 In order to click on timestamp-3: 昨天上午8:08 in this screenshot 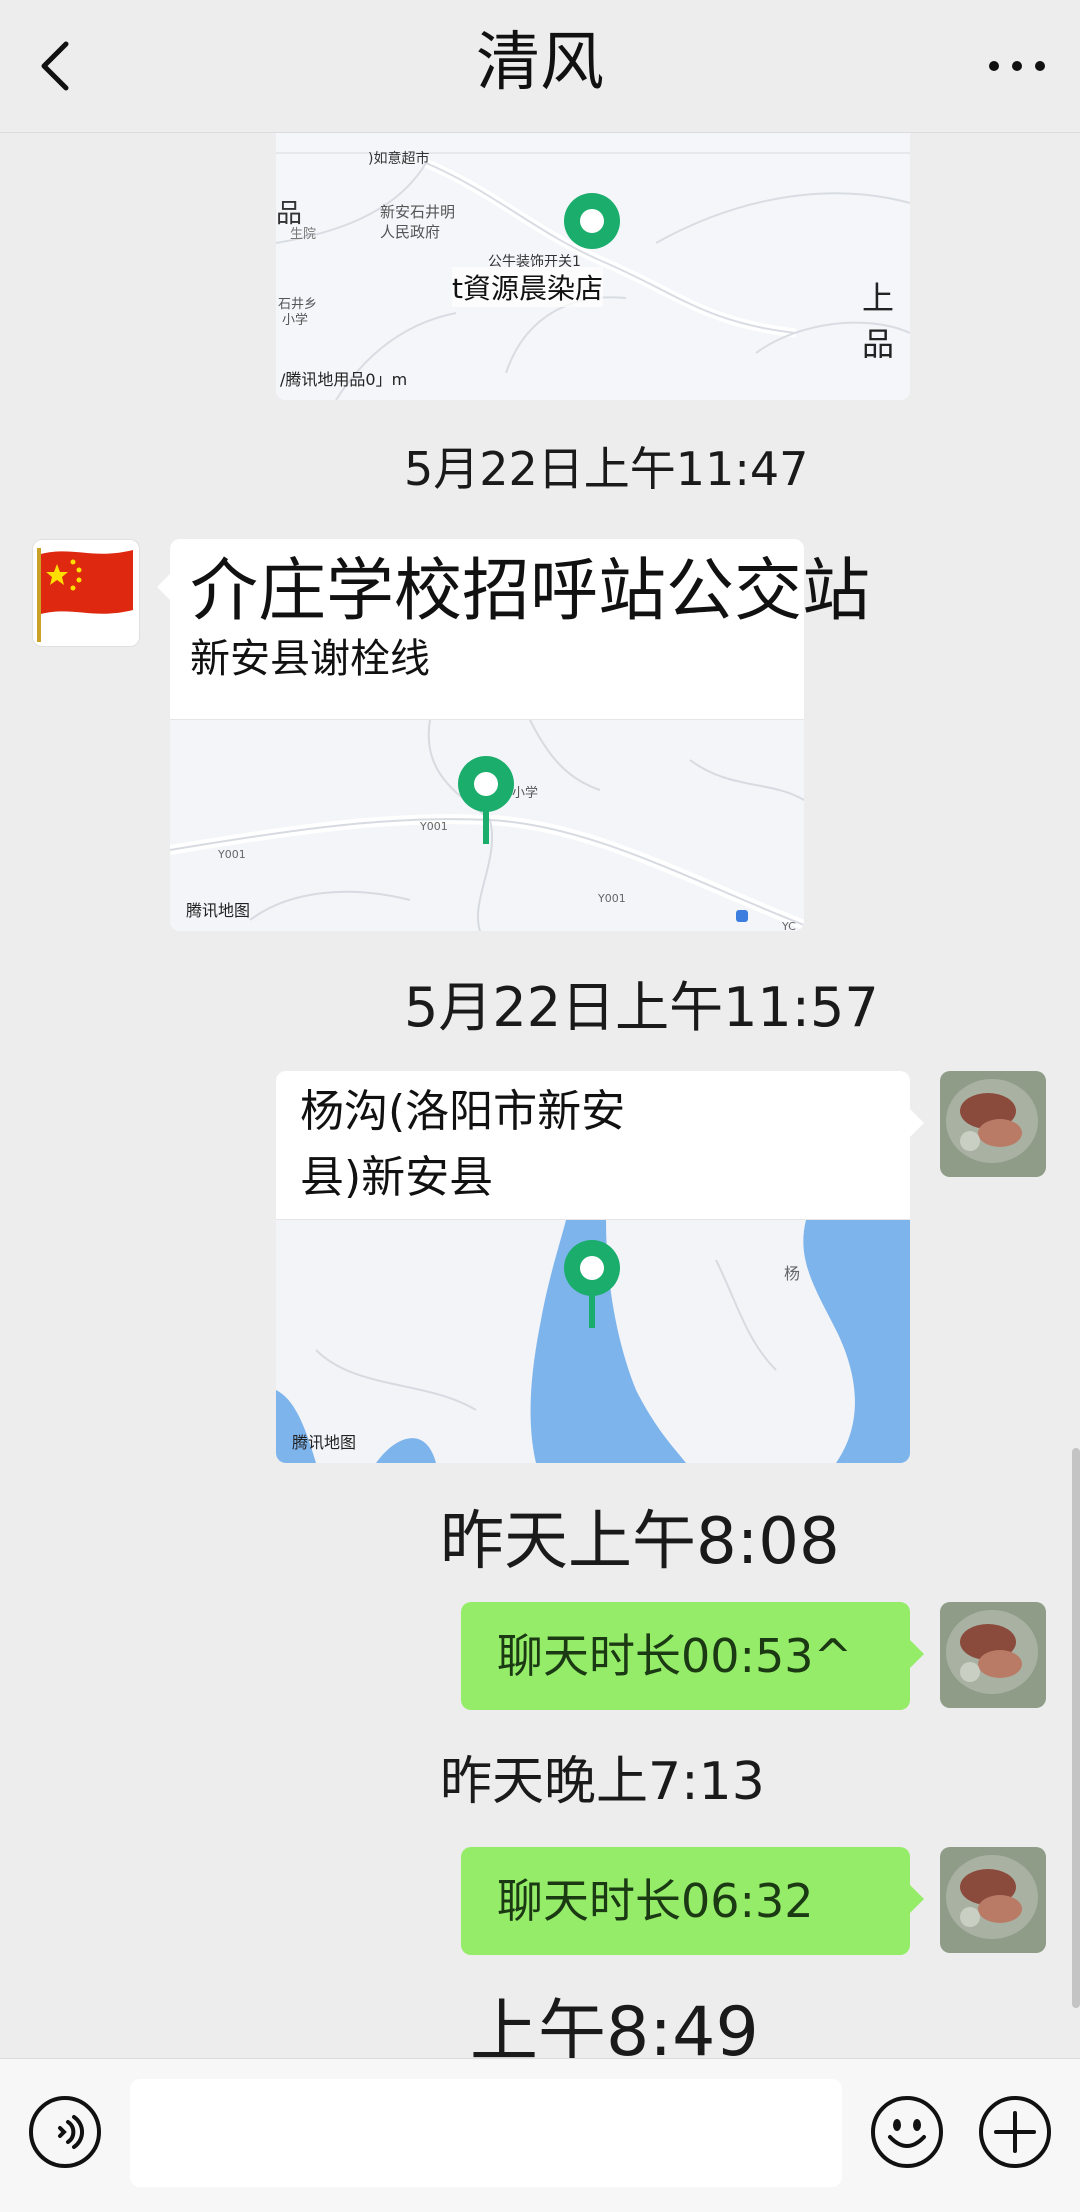, I will do `click(640, 1542)`.